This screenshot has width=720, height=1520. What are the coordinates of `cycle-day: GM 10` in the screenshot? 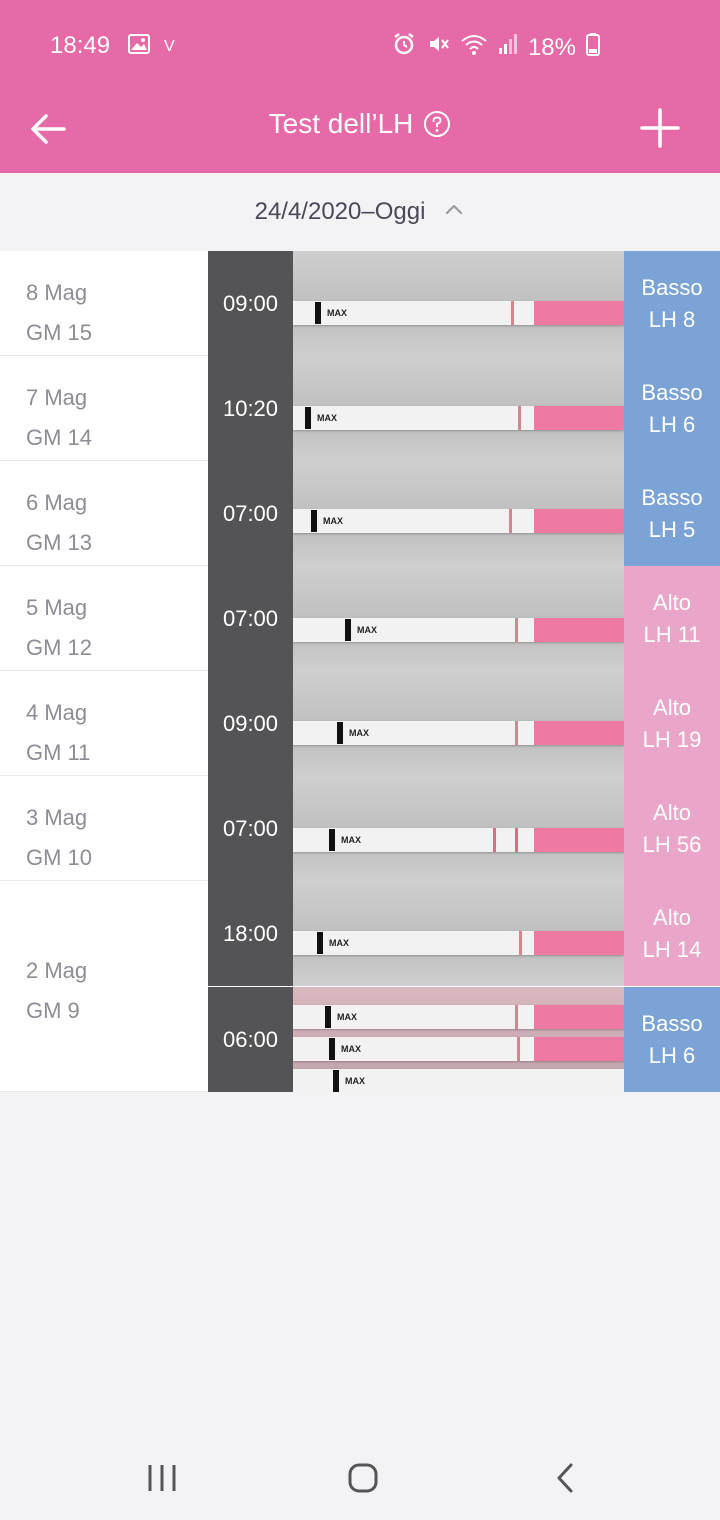 It's located at (59, 857).